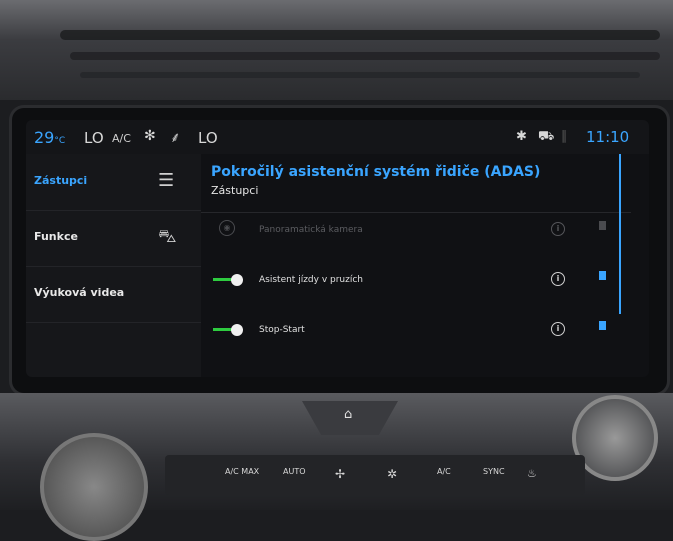 This screenshot has height=541, width=673. I want to click on sidebar: Zástupci ☰ Funkce ⛍ Výuková videa, so click(113, 265).